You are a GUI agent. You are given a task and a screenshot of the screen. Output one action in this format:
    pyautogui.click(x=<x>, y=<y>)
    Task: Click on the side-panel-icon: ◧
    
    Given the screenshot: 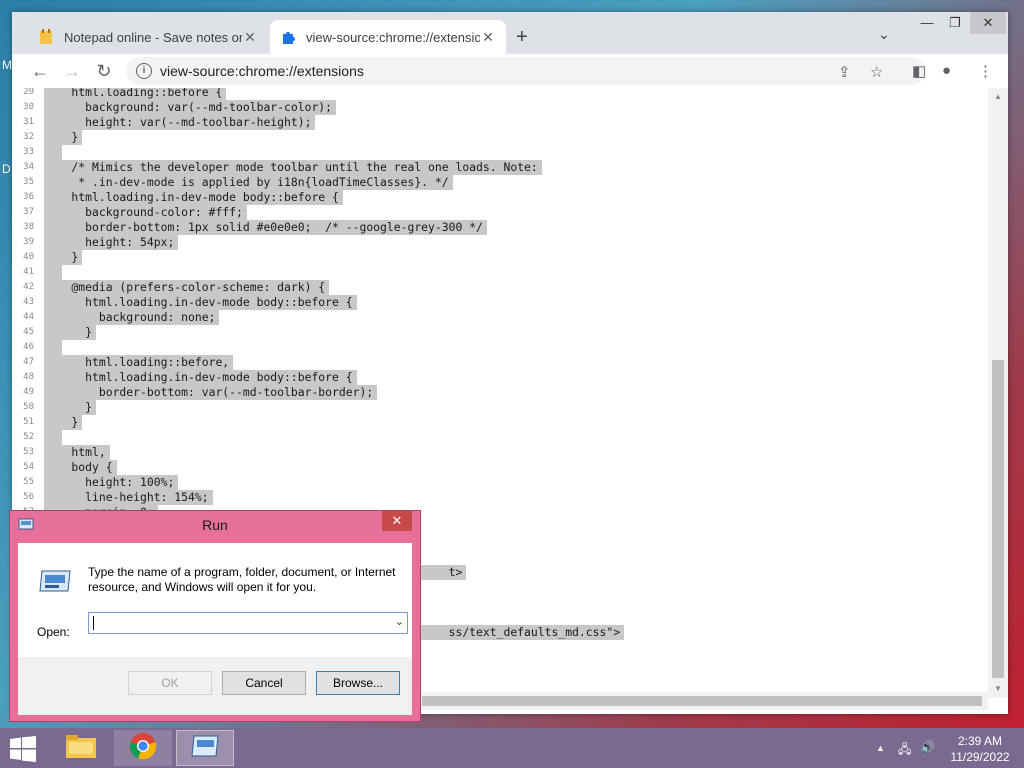 What is the action you would take?
    pyautogui.click(x=919, y=71)
    